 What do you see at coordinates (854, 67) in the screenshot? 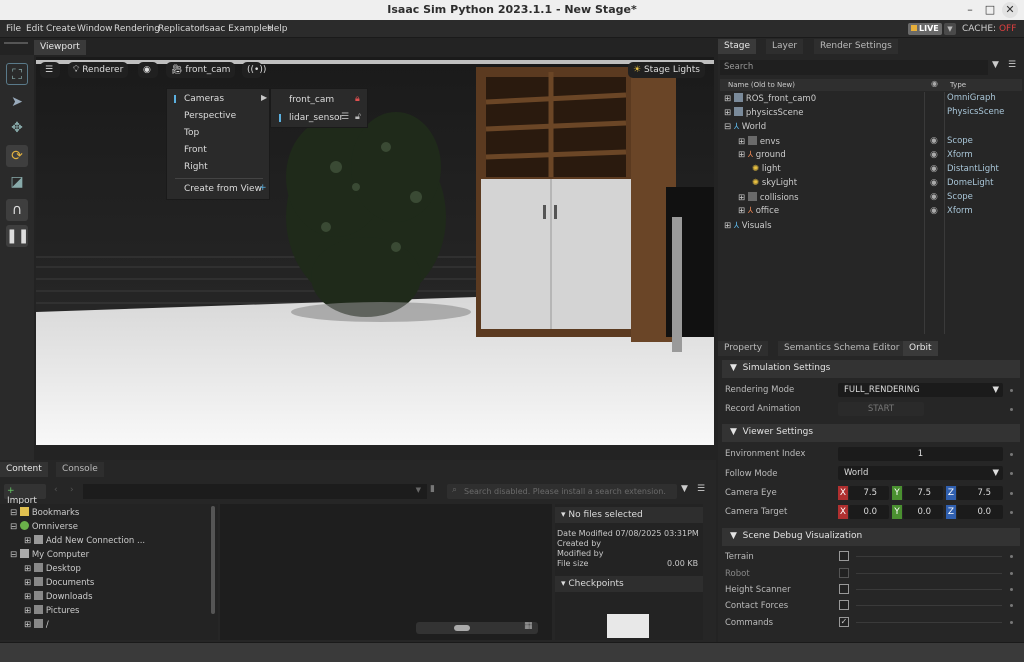
I see `stage-search-input: Search` at bounding box center [854, 67].